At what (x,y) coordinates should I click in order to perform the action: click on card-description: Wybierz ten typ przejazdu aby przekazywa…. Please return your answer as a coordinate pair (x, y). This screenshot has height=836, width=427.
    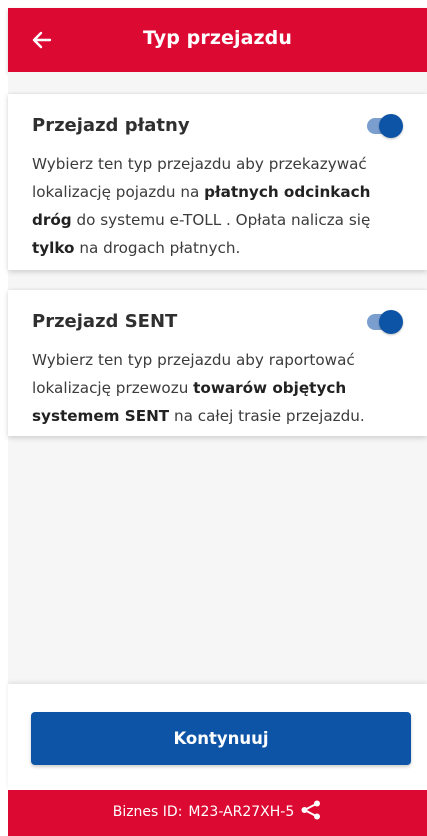
    Looking at the image, I should click on (216, 206).